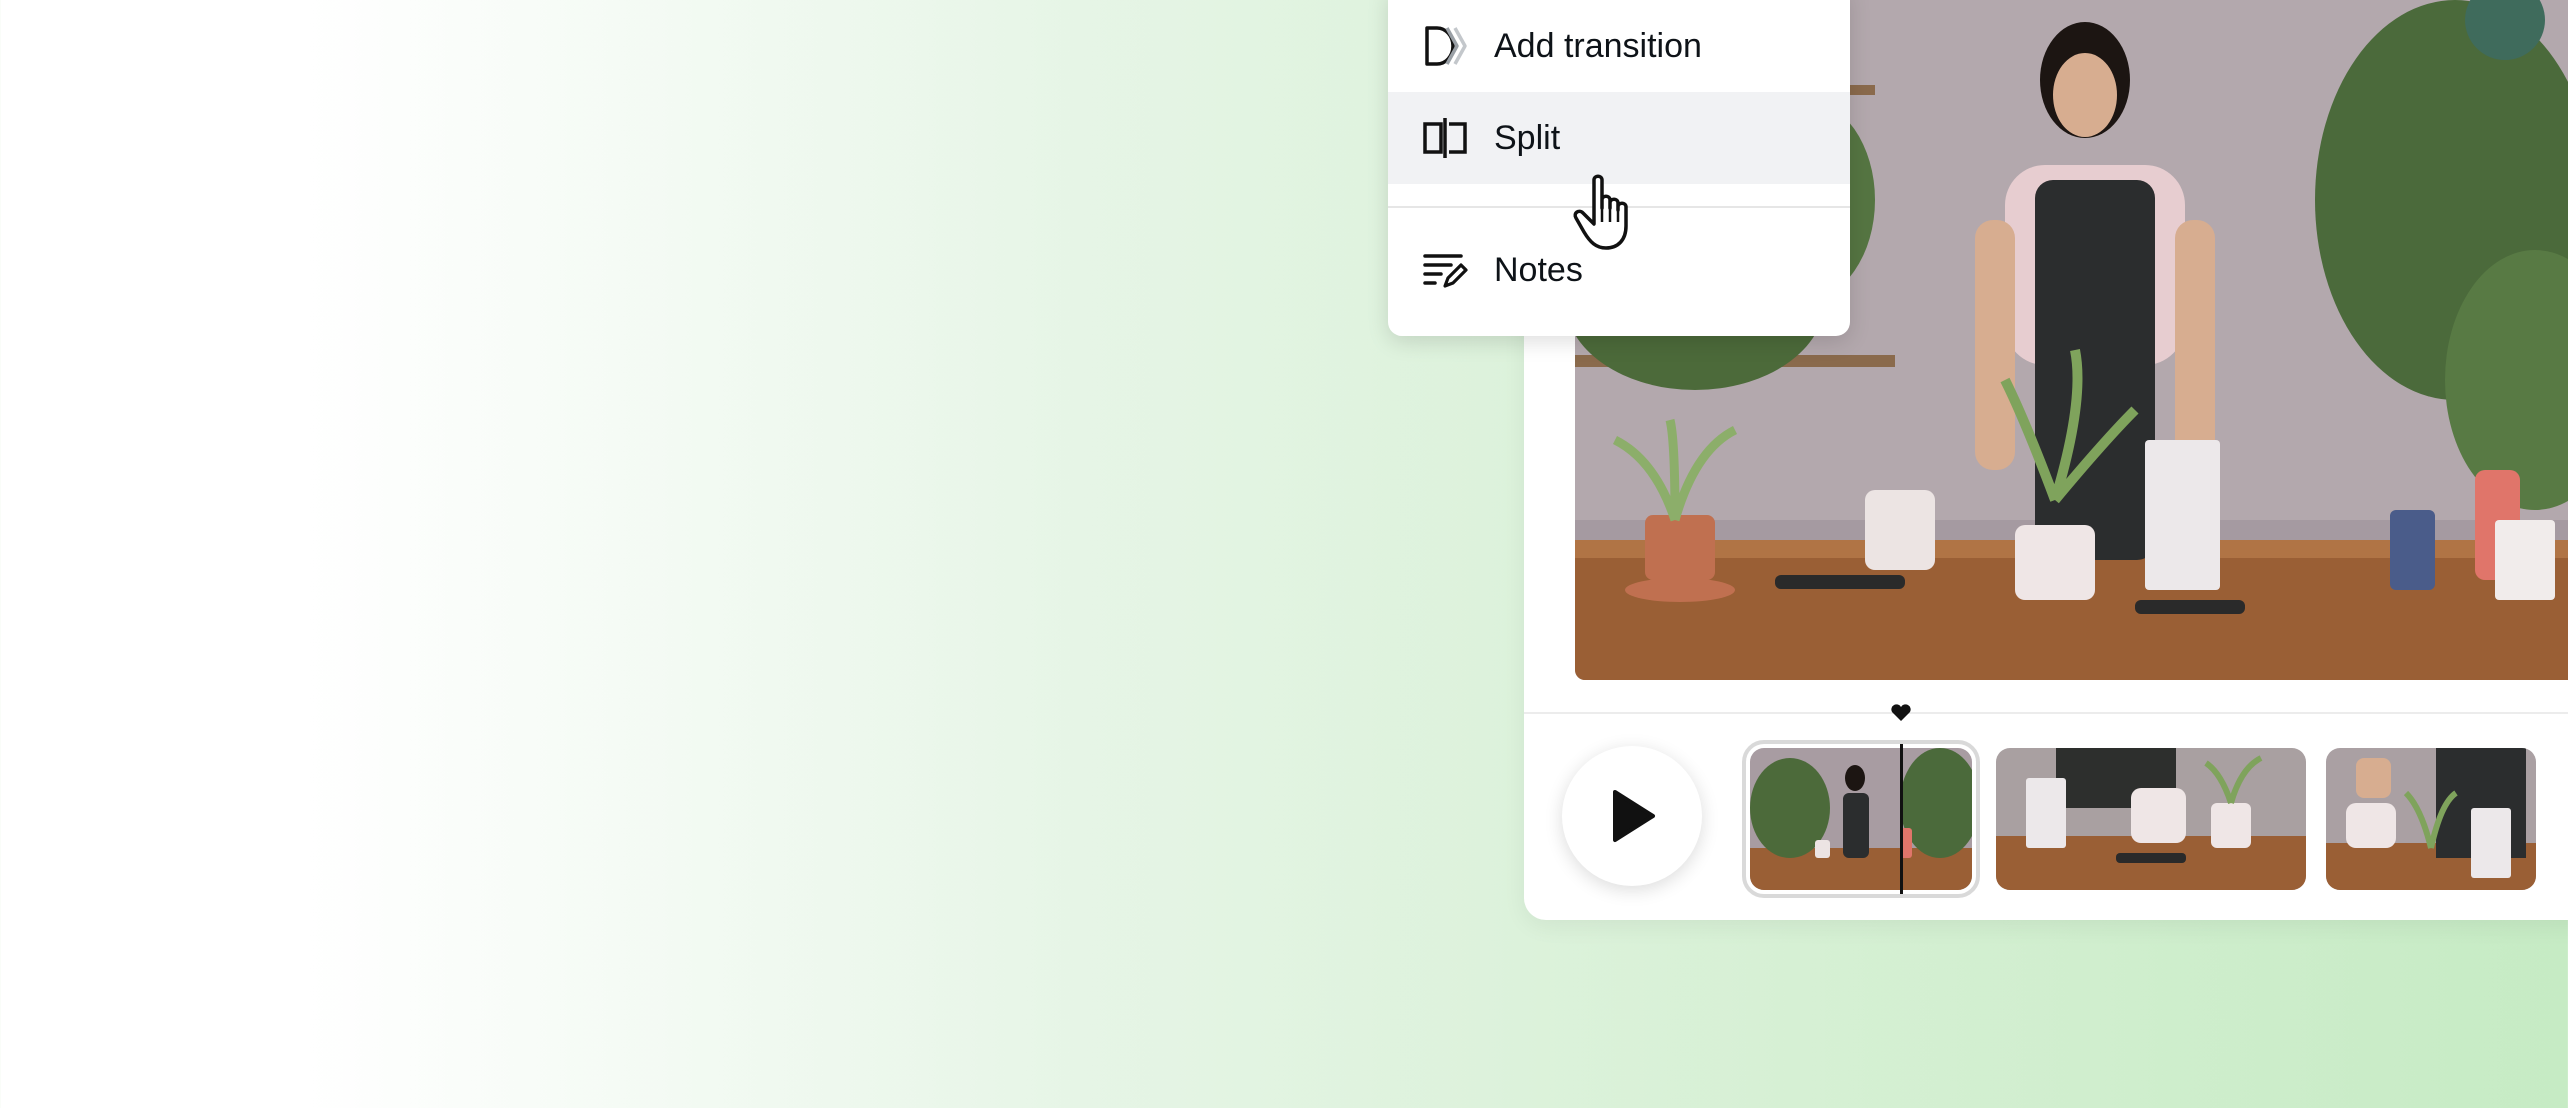 Image resolution: width=2568 pixels, height=1108 pixels. I want to click on clip-playhead-line, so click(1901, 819).